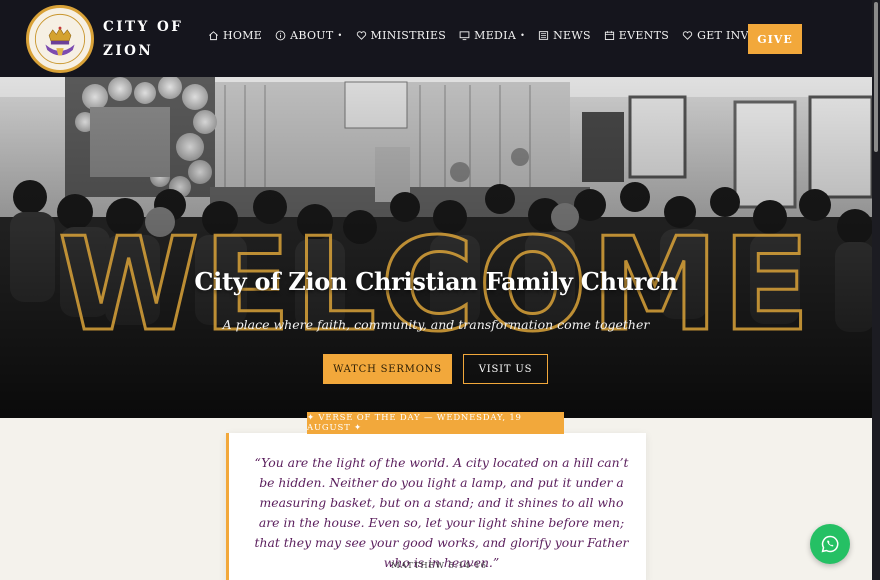 Image resolution: width=880 pixels, height=580 pixels. What do you see at coordinates (387, 369) in the screenshot?
I see `watch-sermons-button: WATCH SERMONS` at bounding box center [387, 369].